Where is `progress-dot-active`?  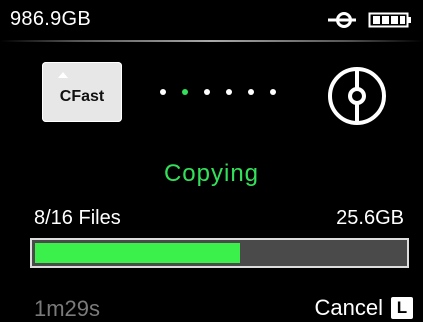 progress-dot-active is located at coordinates (185, 92).